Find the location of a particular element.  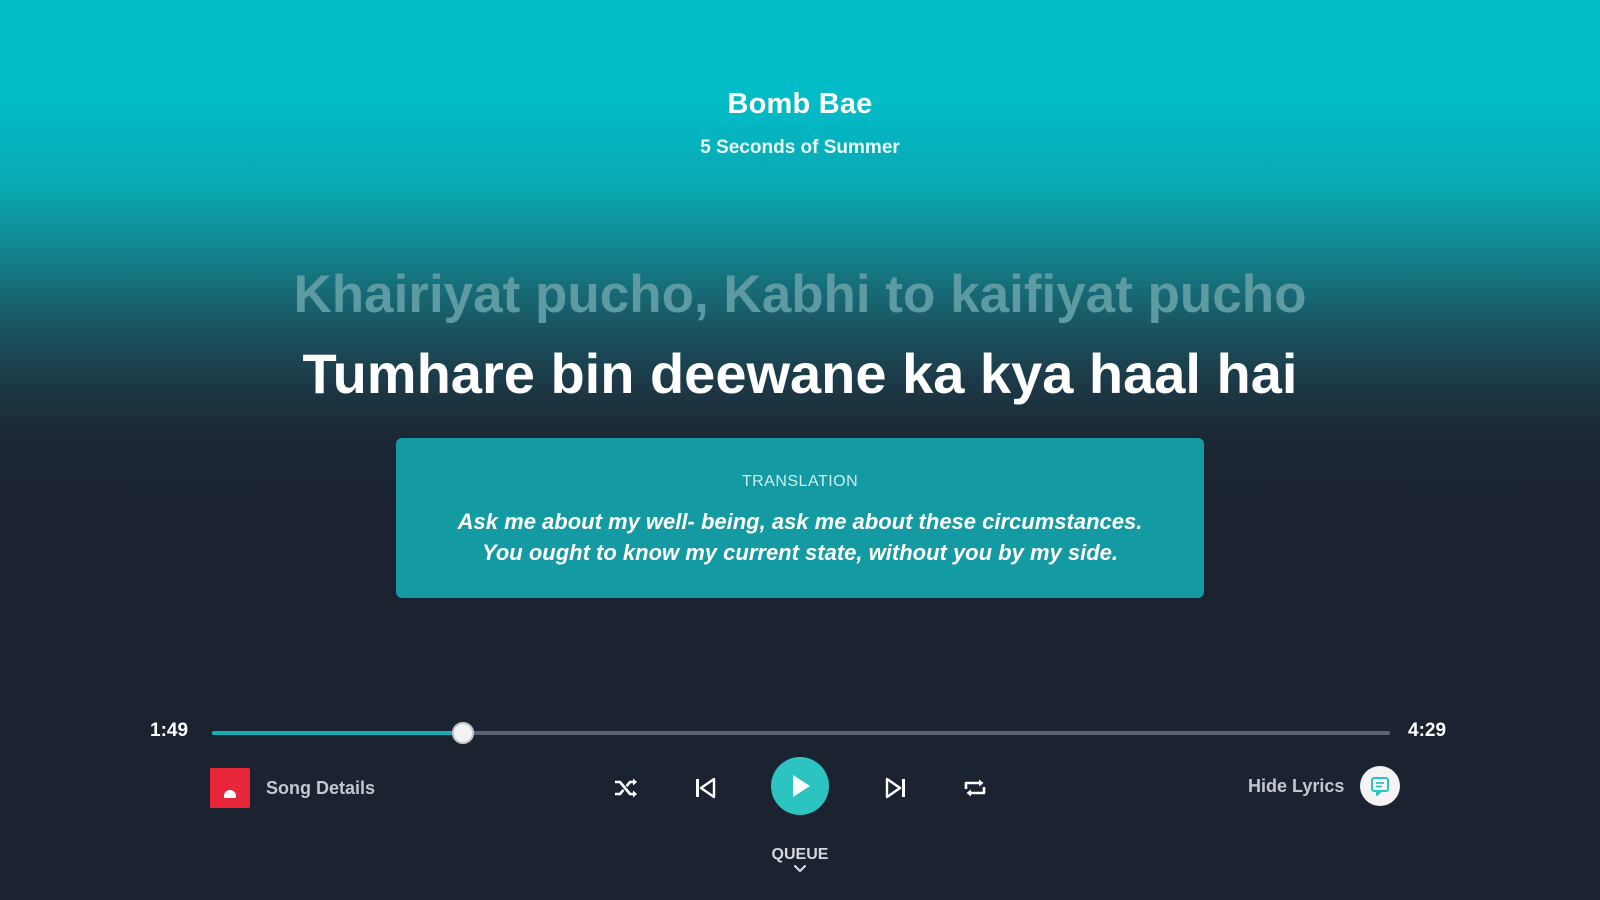

play-icon is located at coordinates (801, 786).